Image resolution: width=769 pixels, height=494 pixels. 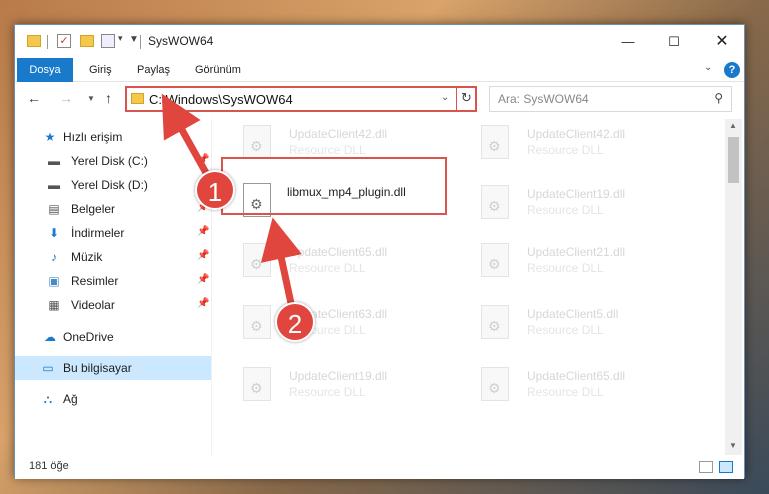 I want to click on vertical-scrollbar: ▲ ▼, so click(x=733, y=287).